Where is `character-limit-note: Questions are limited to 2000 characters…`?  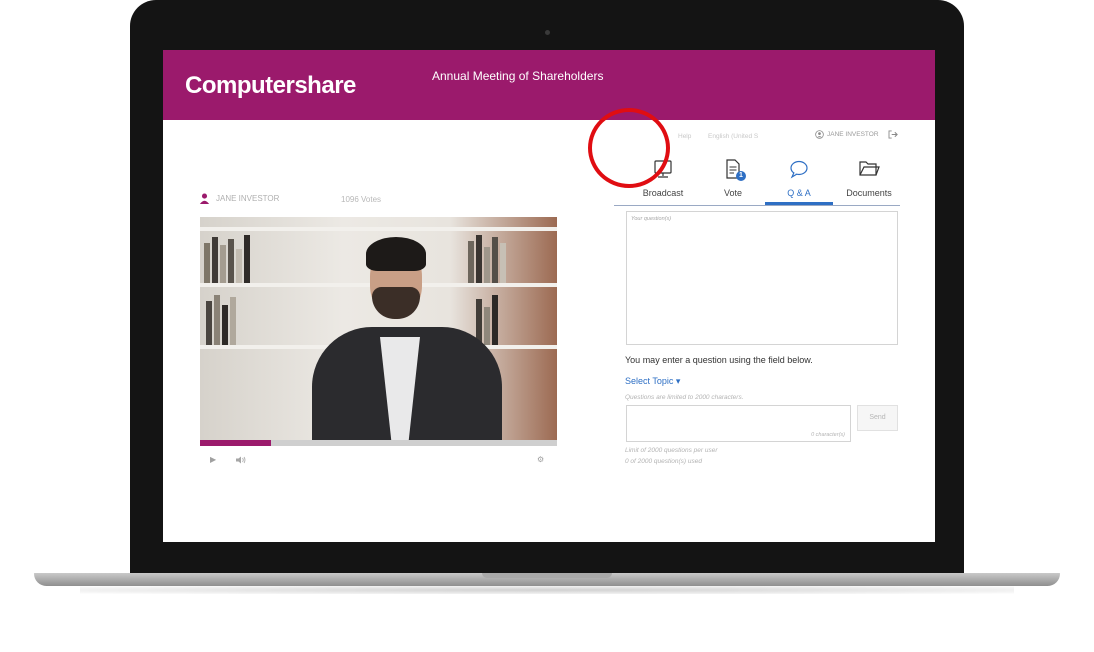 character-limit-note: Questions are limited to 2000 characters… is located at coordinates (684, 397).